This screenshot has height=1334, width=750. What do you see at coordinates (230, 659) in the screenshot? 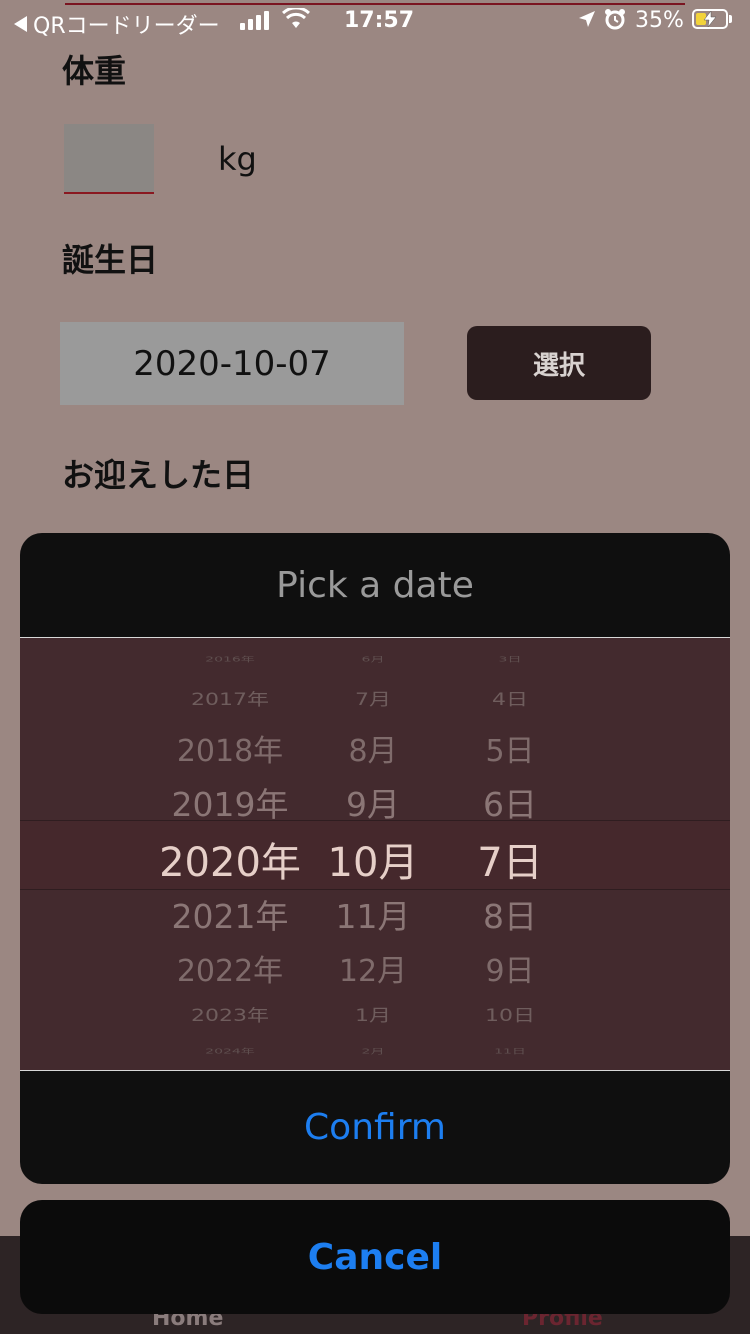
I see `picker-year: 2016年` at bounding box center [230, 659].